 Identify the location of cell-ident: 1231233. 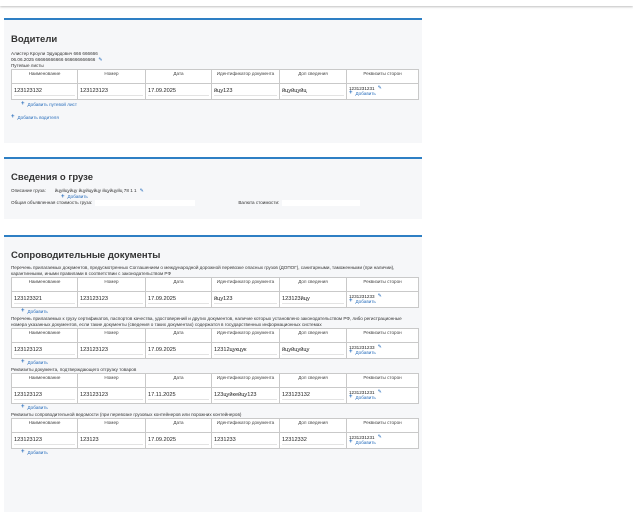
(245, 440).